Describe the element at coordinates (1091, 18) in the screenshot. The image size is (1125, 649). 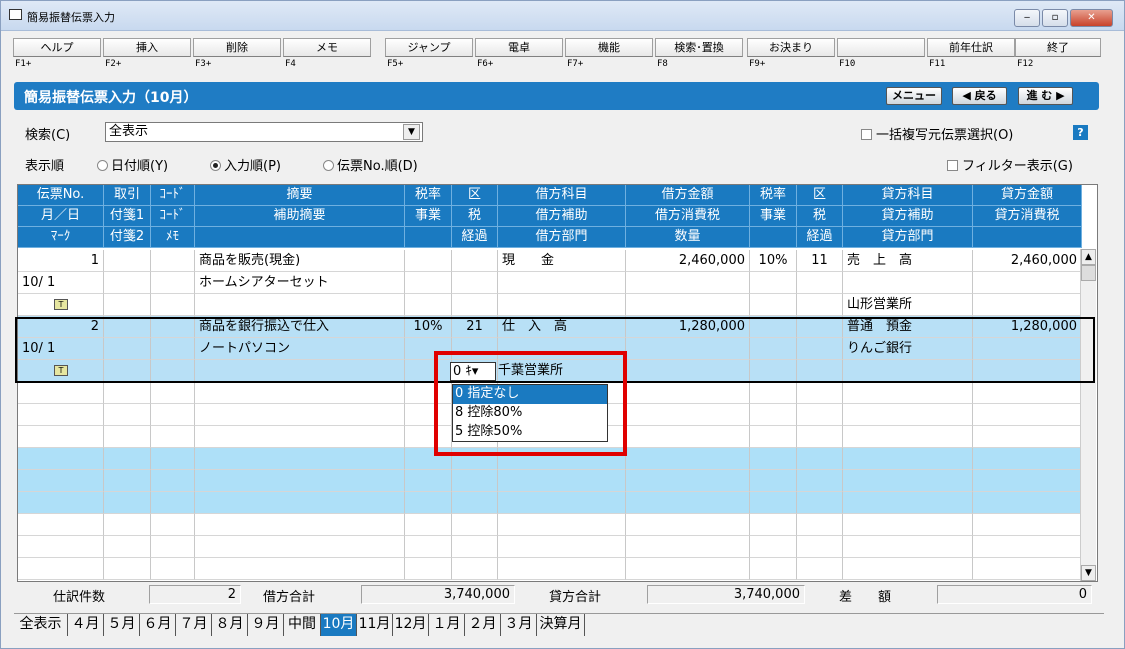
I see `close-button: ✕` at that location.